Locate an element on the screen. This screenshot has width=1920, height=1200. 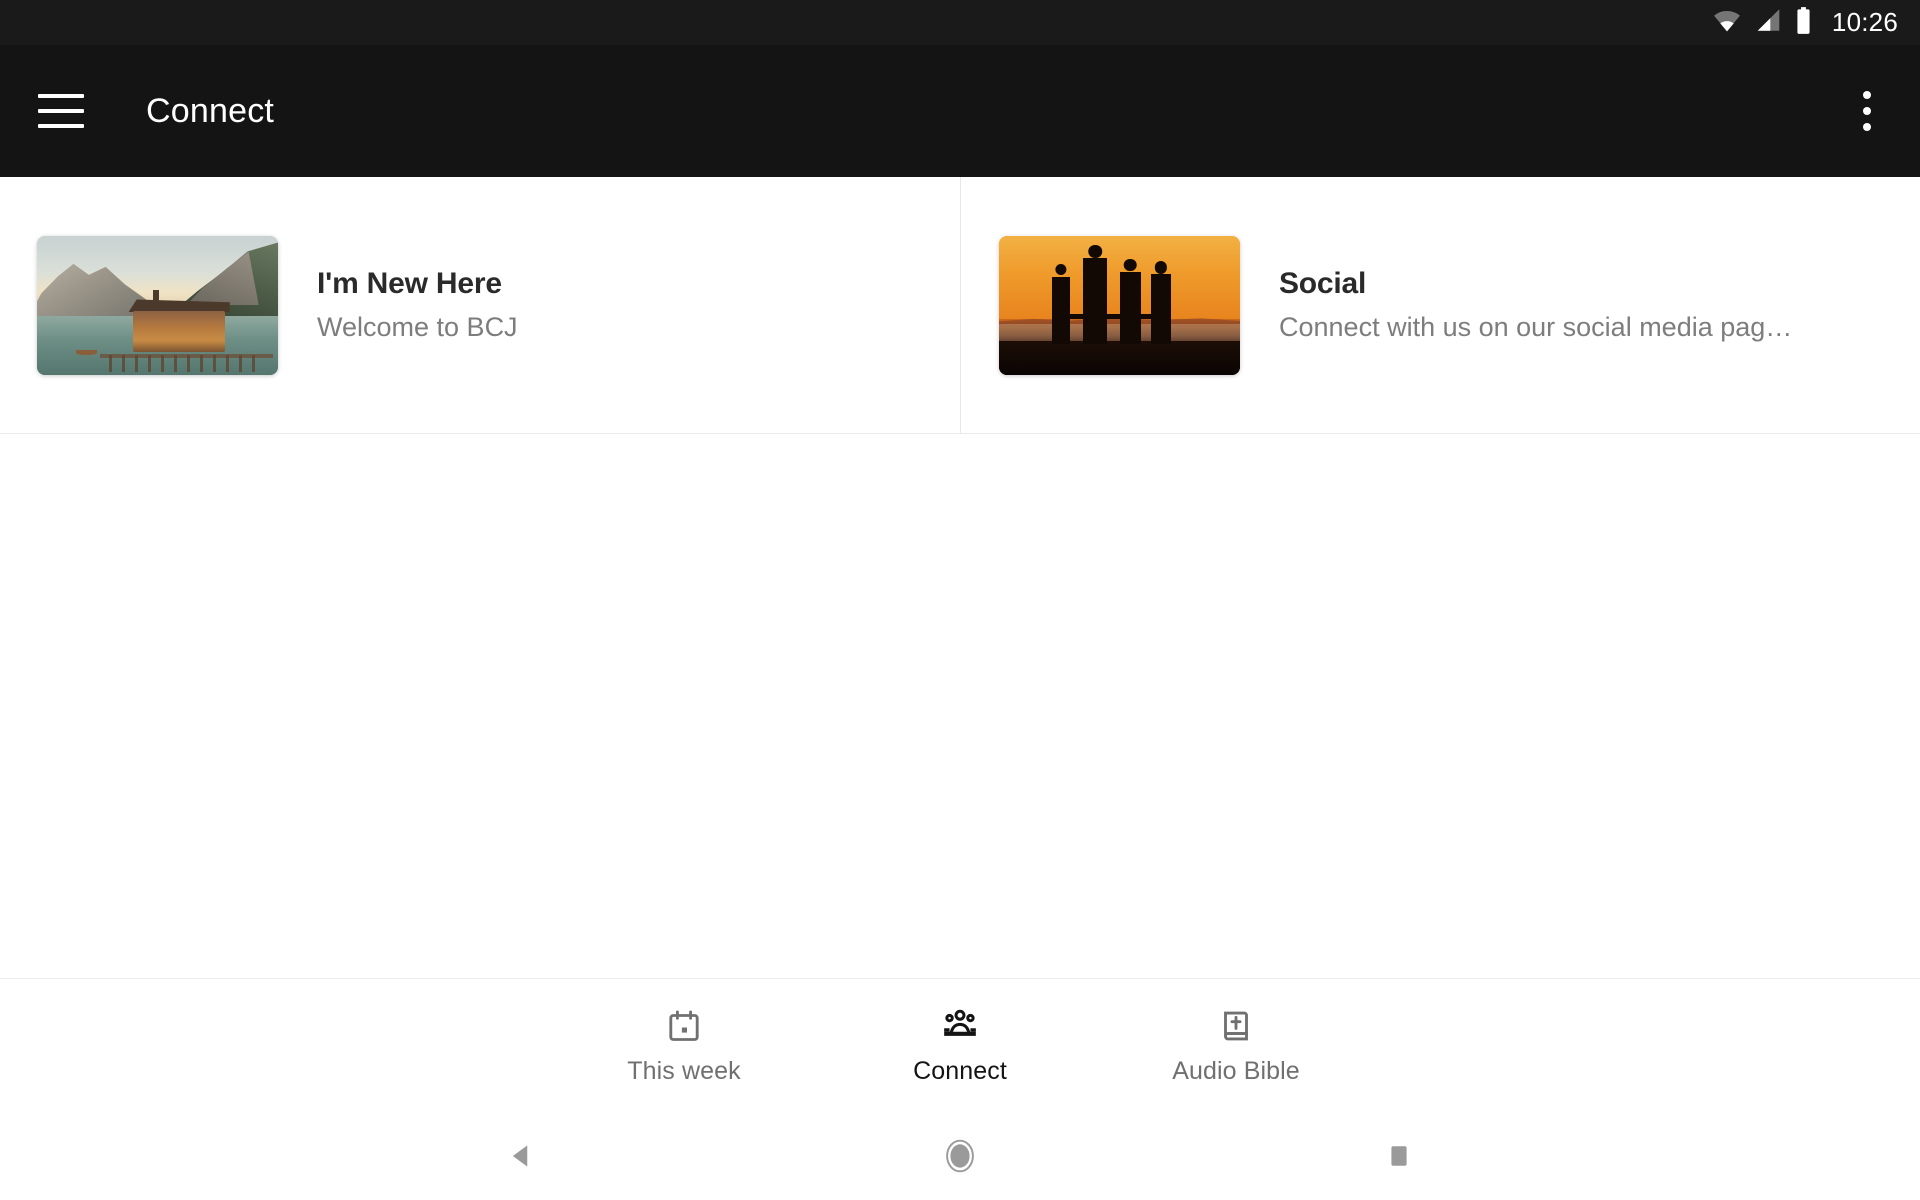
card-im-new-here: I'm New Here Welcome to BCJ is located at coordinates (480, 305).